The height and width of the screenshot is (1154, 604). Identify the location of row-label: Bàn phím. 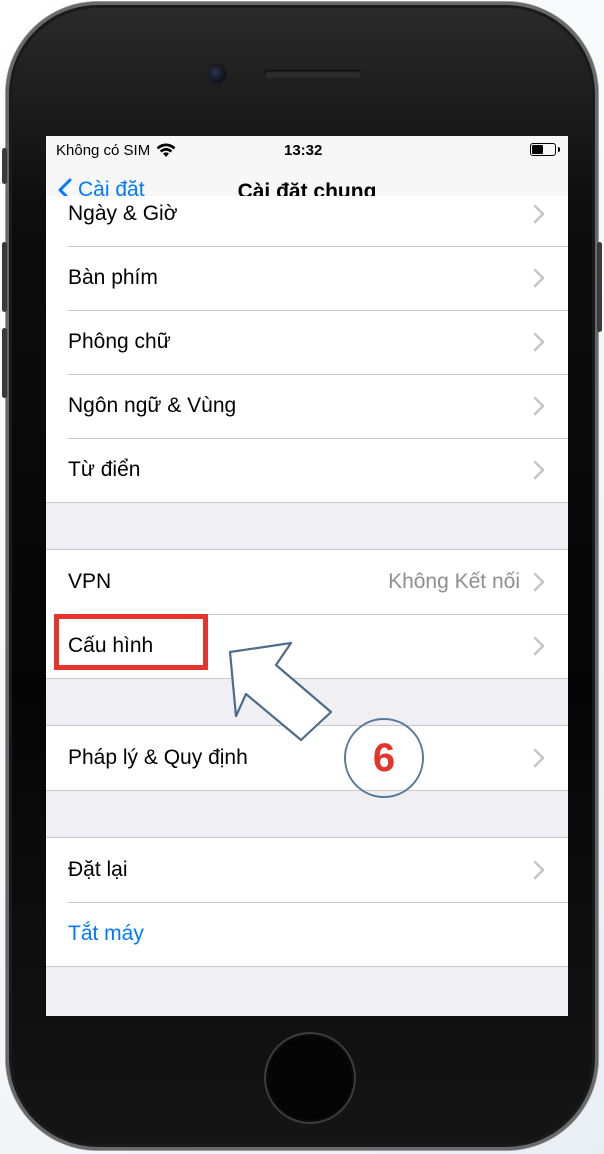
(113, 277).